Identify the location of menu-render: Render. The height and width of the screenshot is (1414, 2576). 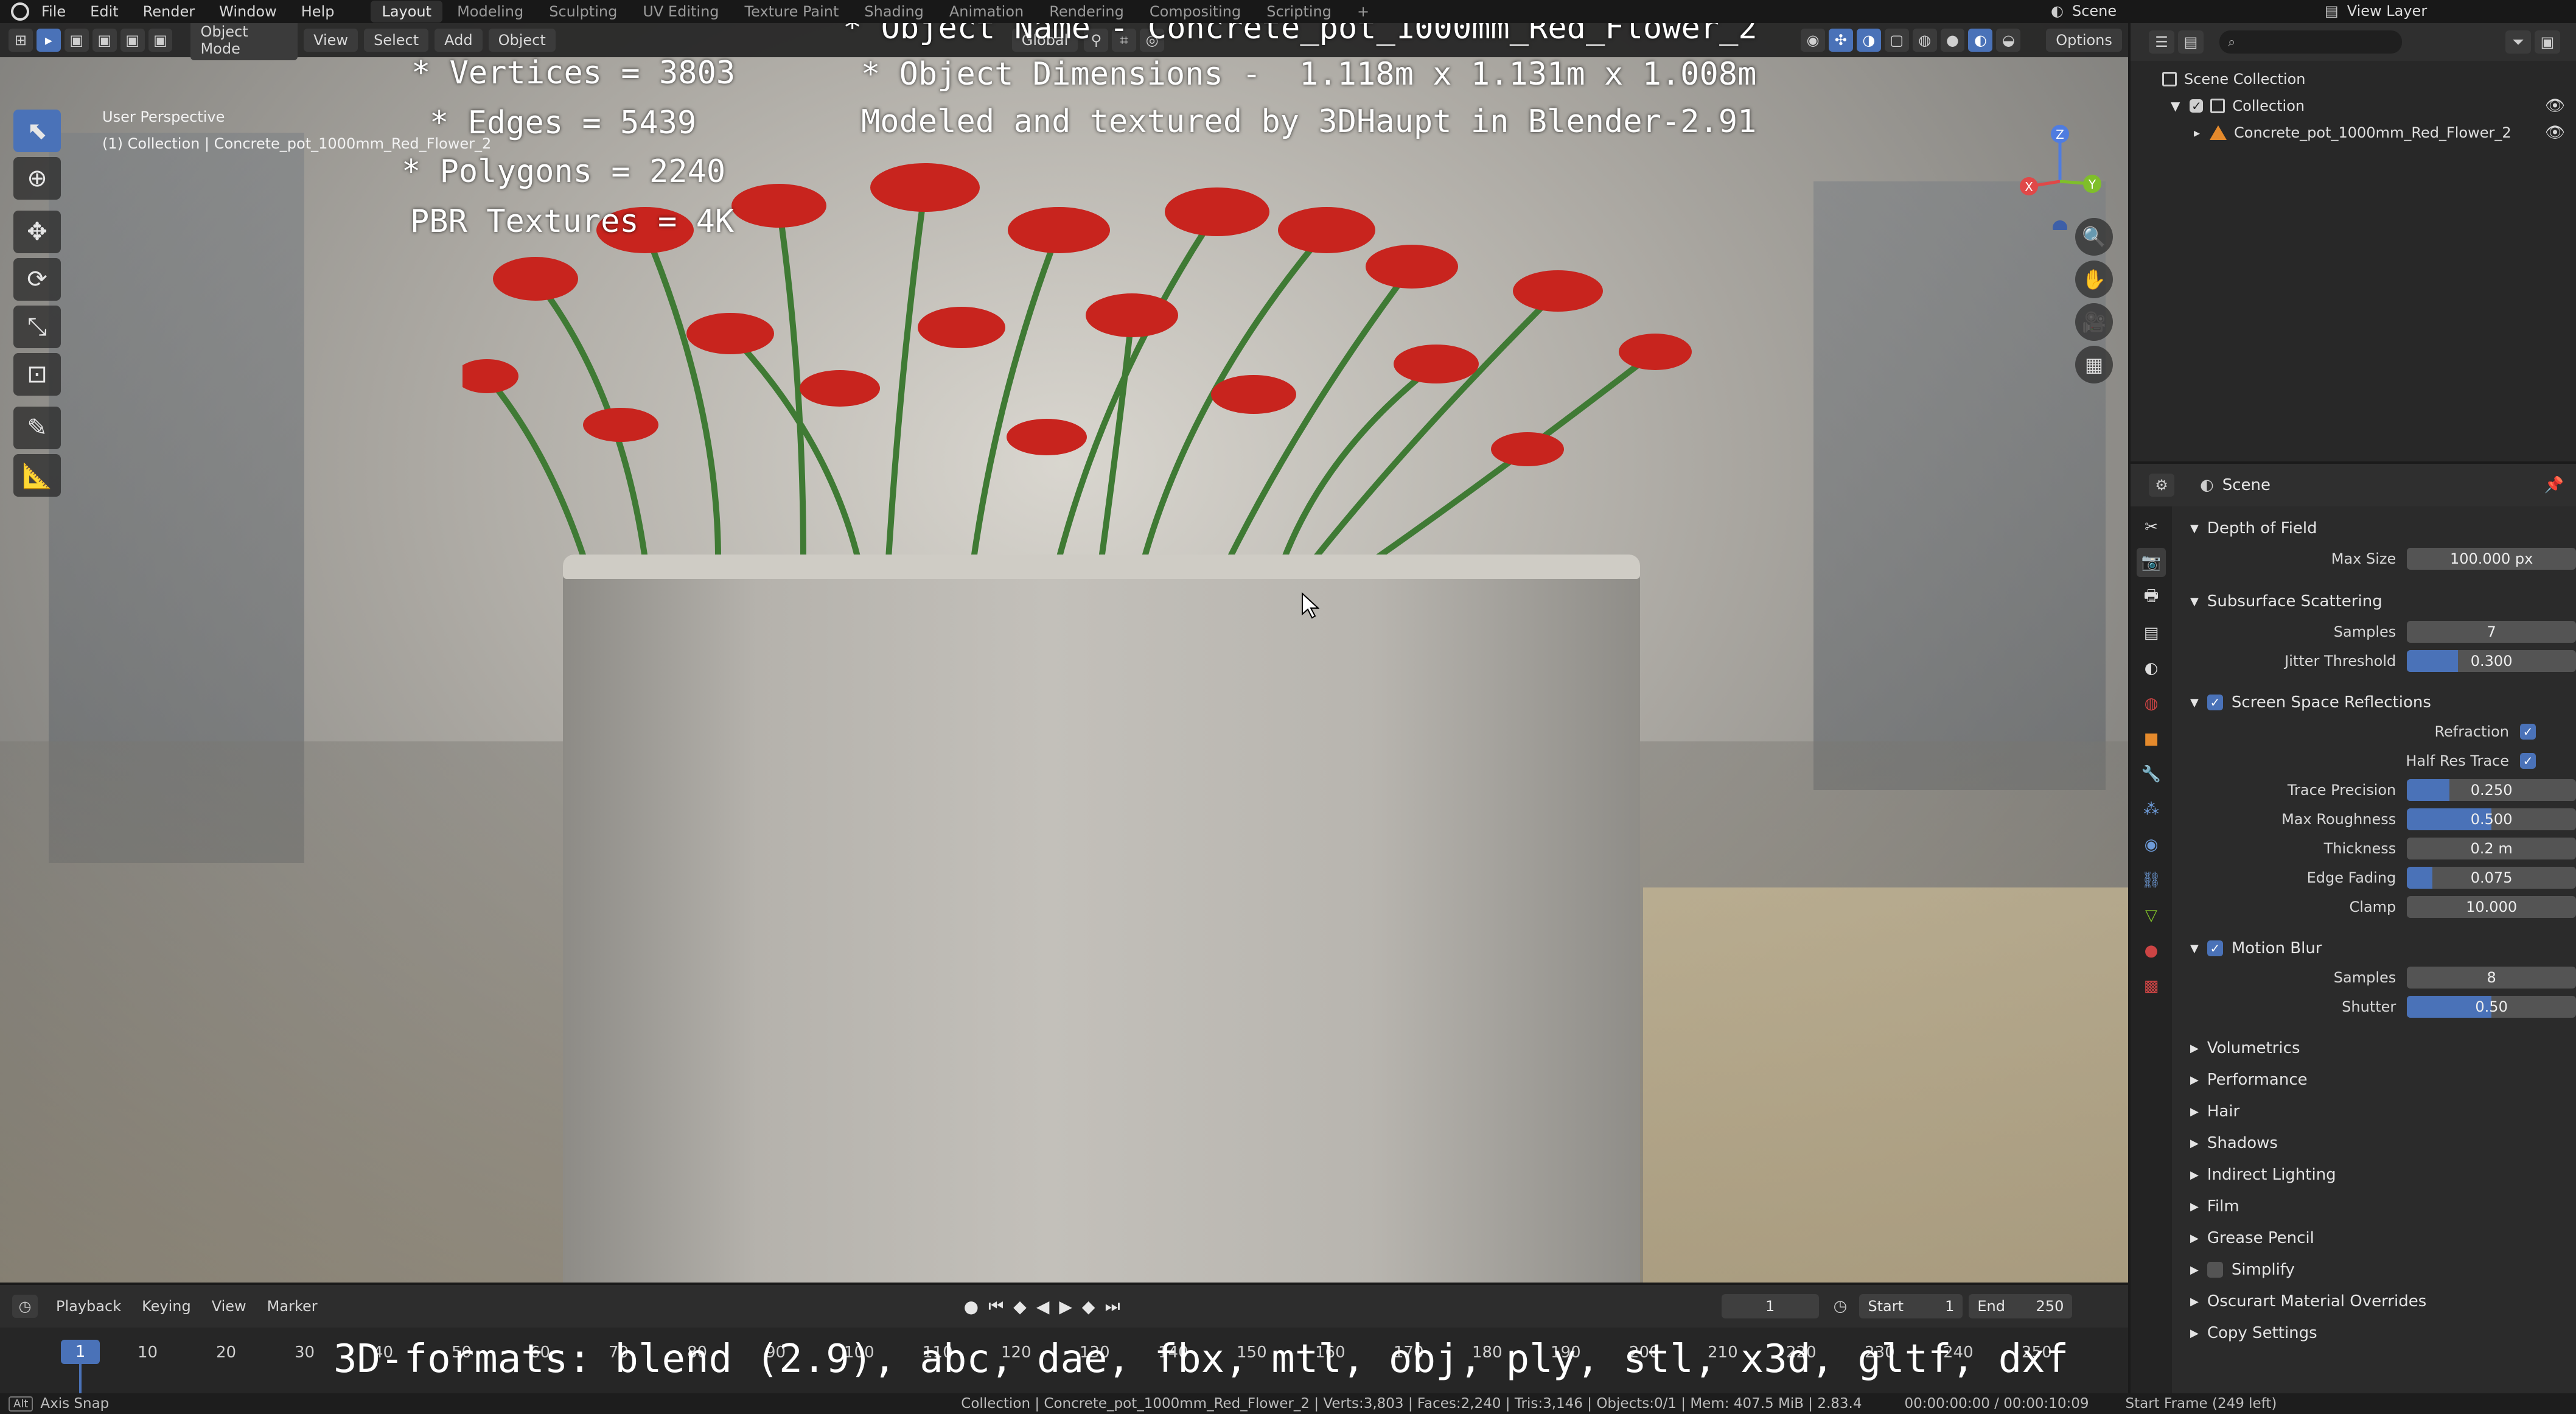
(169, 11).